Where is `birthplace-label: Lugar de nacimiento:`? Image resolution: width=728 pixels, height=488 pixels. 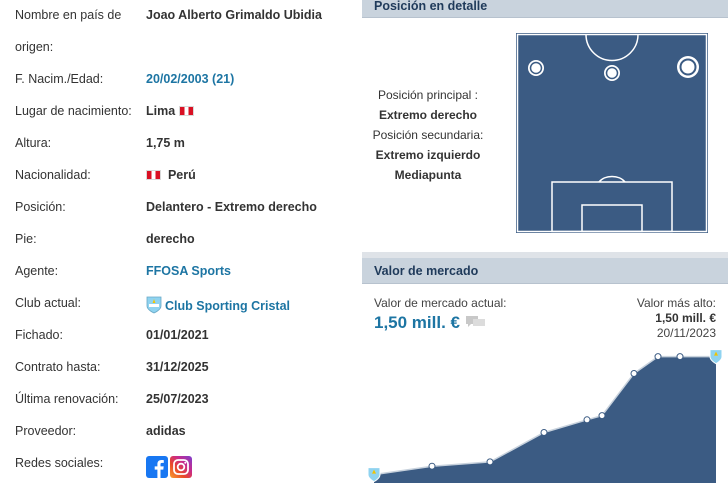
birthplace-label: Lugar de nacimiento: is located at coordinates (73, 111).